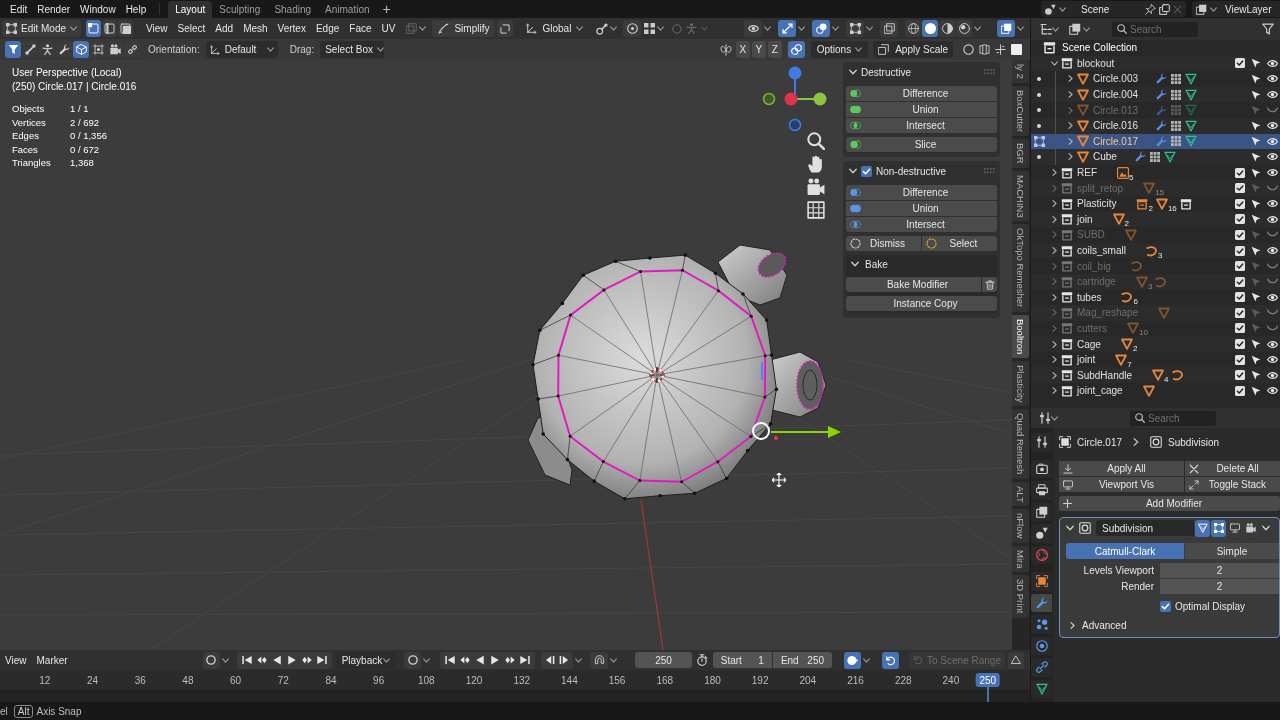 The height and width of the screenshot is (720, 1280). Describe the element at coordinates (16, 660) in the screenshot. I see `menu-item: View` at that location.